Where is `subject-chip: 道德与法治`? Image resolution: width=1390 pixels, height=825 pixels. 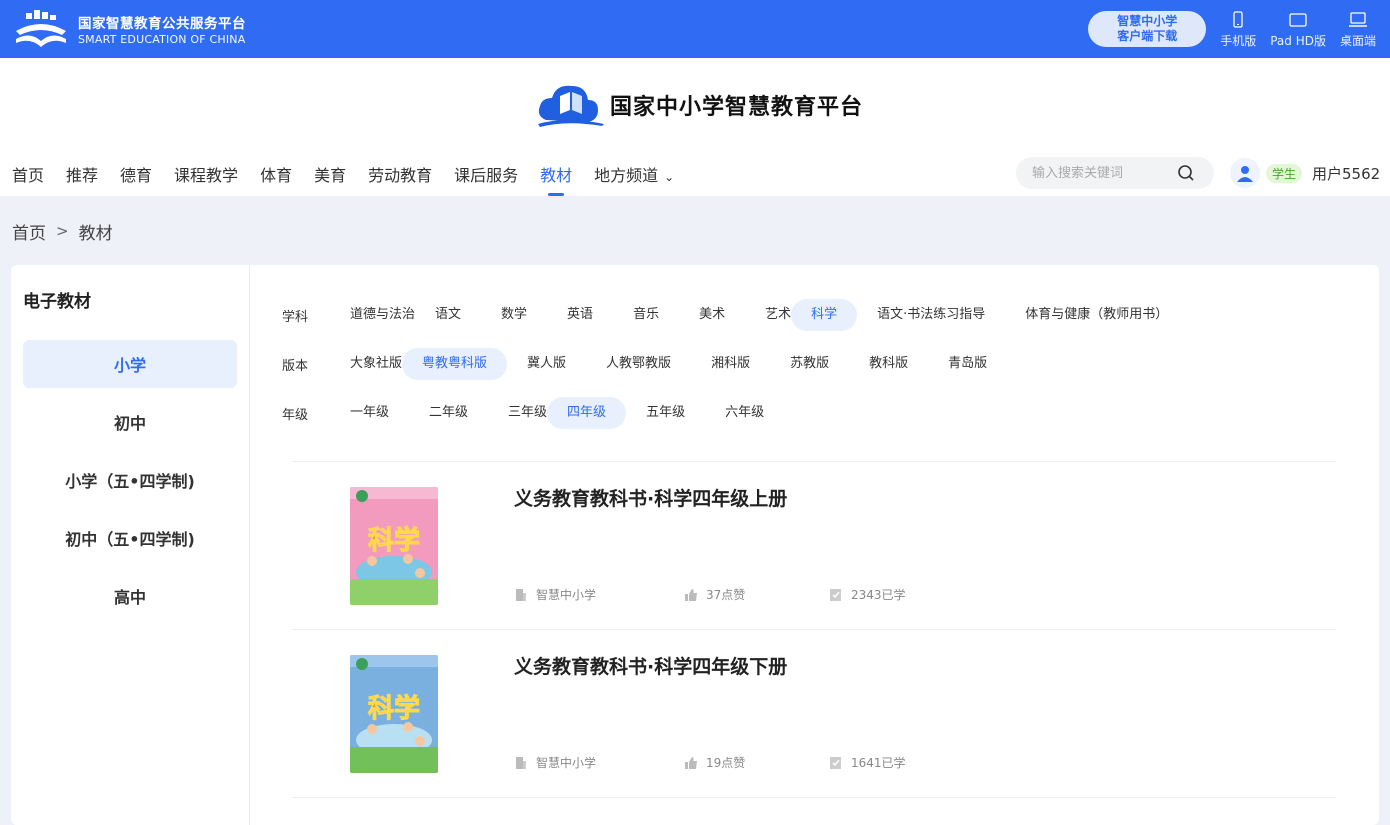 subject-chip: 道德与法治 is located at coordinates (392, 315).